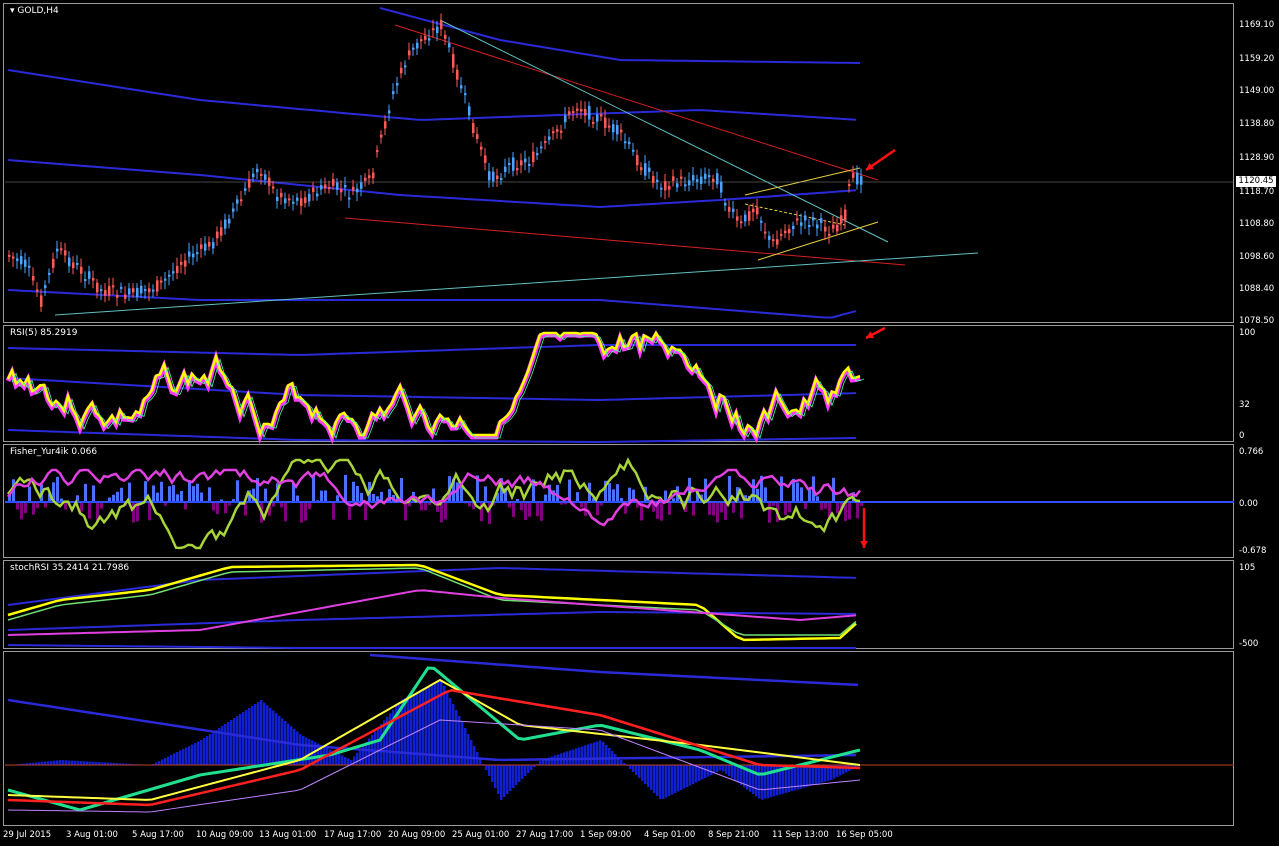  I want to click on time-axis-label: 8 Sep 21:00, so click(734, 835).